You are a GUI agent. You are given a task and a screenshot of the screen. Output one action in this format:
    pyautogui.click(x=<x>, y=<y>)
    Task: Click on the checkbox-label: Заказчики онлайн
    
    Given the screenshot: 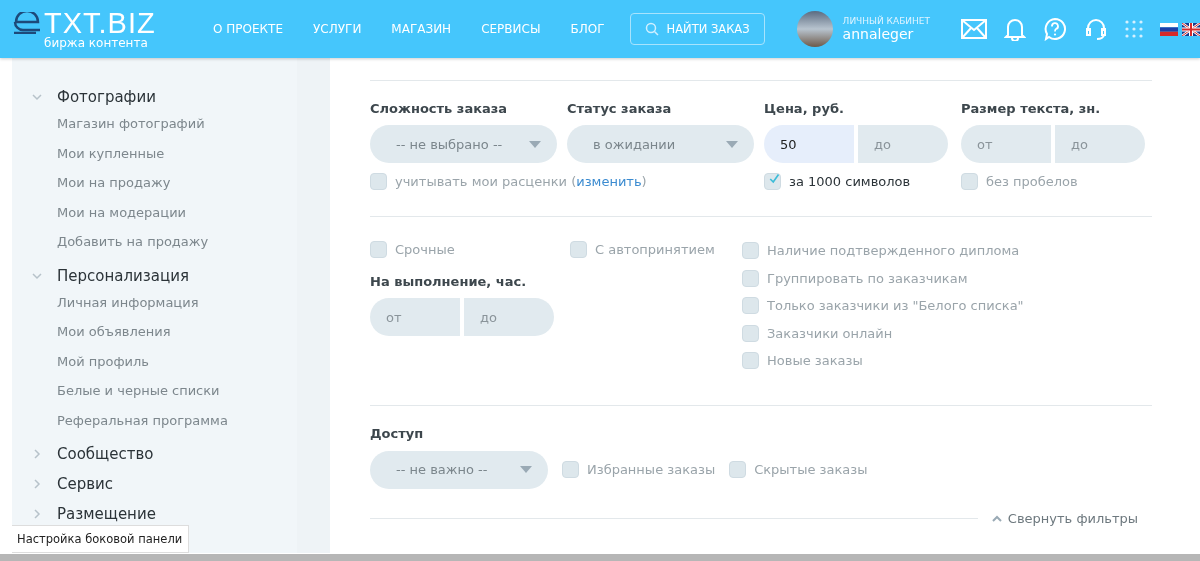 What is the action you would take?
    pyautogui.click(x=830, y=333)
    